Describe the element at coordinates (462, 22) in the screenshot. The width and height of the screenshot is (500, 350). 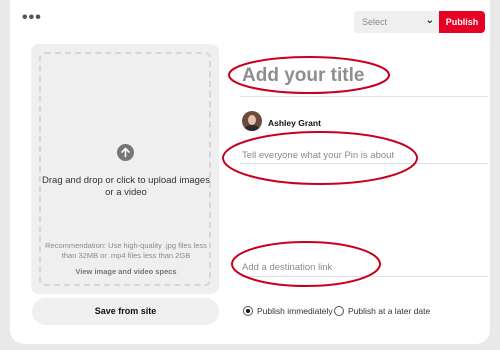
I see `publish-button: Publish` at that location.